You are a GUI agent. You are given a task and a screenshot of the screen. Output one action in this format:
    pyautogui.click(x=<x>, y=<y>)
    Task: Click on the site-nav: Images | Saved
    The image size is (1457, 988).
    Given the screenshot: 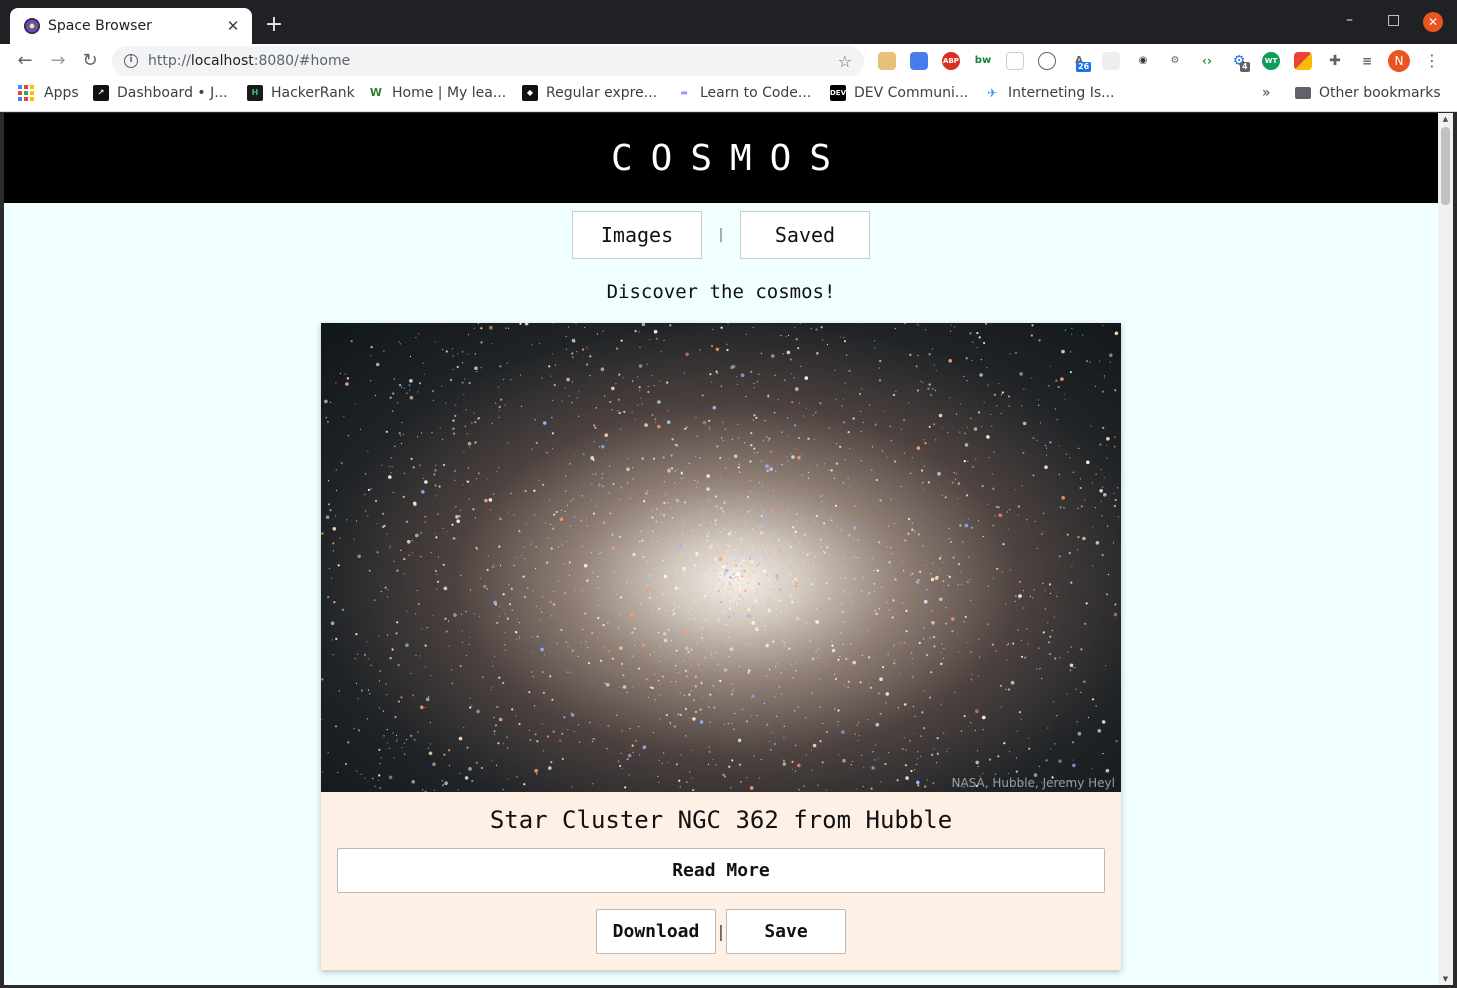 What is the action you would take?
    pyautogui.click(x=721, y=235)
    